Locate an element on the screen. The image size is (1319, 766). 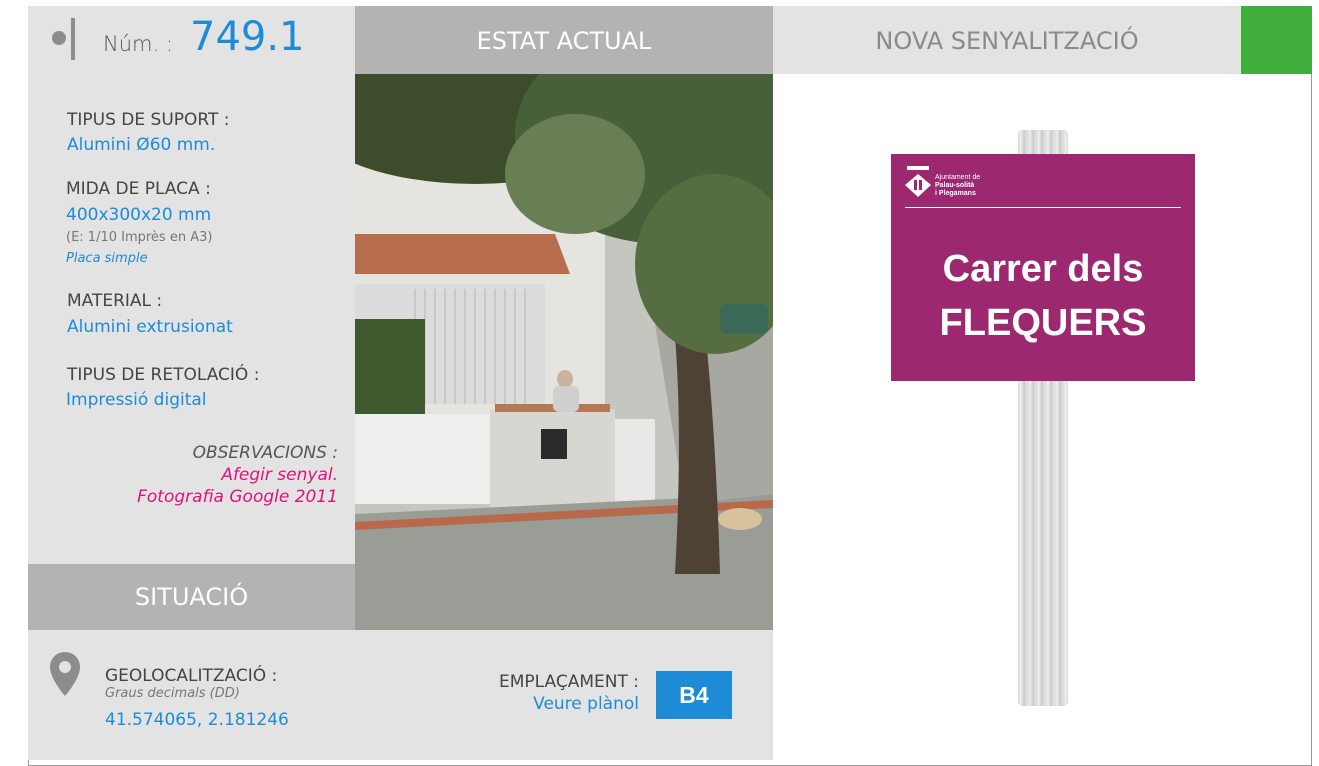
placement-code-badge: B4 is located at coordinates (694, 695).